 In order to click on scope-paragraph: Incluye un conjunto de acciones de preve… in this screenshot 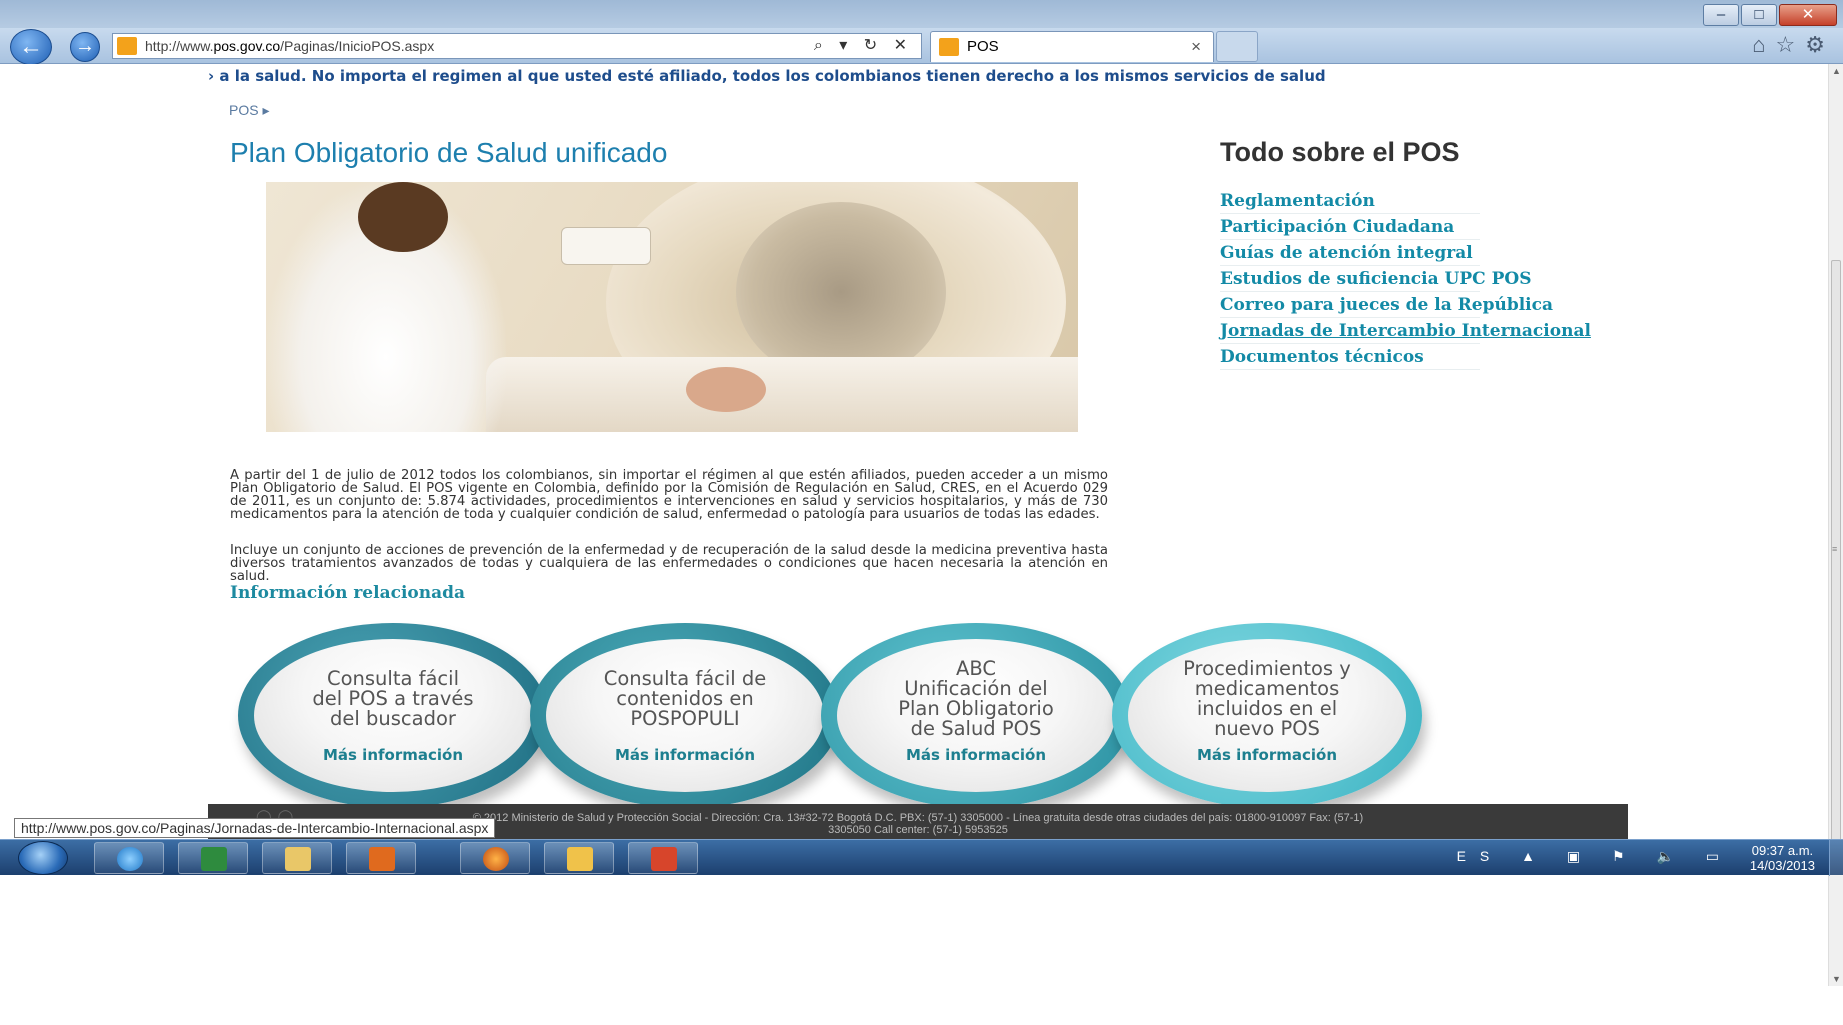, I will do `click(669, 563)`.